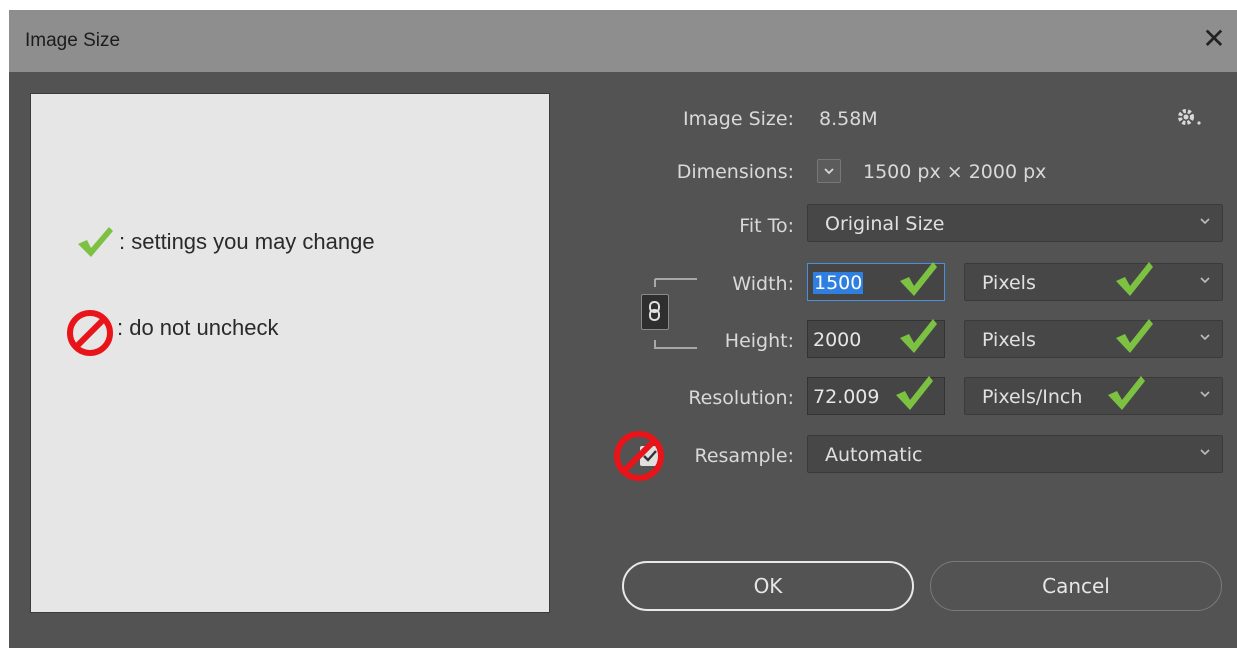 This screenshot has width=1237, height=648. I want to click on resolution-unit-select: Pixels/Inch, so click(1093, 396).